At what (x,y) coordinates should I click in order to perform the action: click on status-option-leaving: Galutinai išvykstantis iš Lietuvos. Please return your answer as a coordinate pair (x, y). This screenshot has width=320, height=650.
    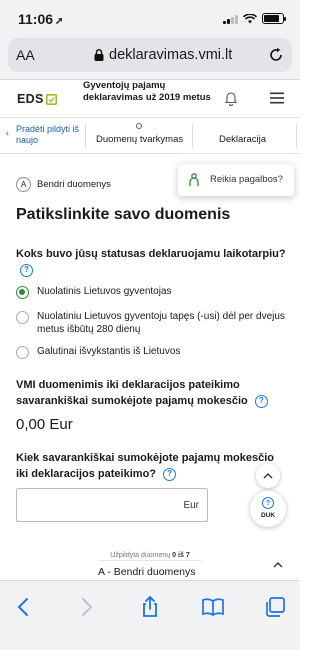
    Looking at the image, I should click on (153, 352).